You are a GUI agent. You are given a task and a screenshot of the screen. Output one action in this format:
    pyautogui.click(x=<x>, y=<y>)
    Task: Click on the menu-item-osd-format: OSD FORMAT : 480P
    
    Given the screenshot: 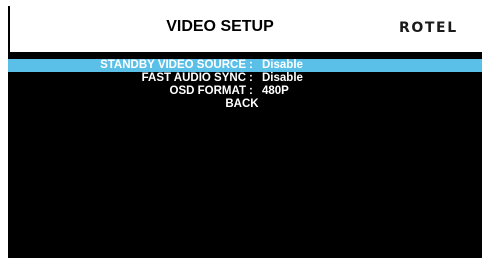 What is the action you would take?
    pyautogui.click(x=245, y=91)
    